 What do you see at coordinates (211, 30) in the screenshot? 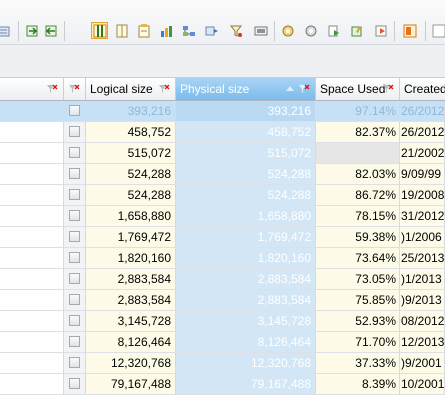
I see `filter-icon` at bounding box center [211, 30].